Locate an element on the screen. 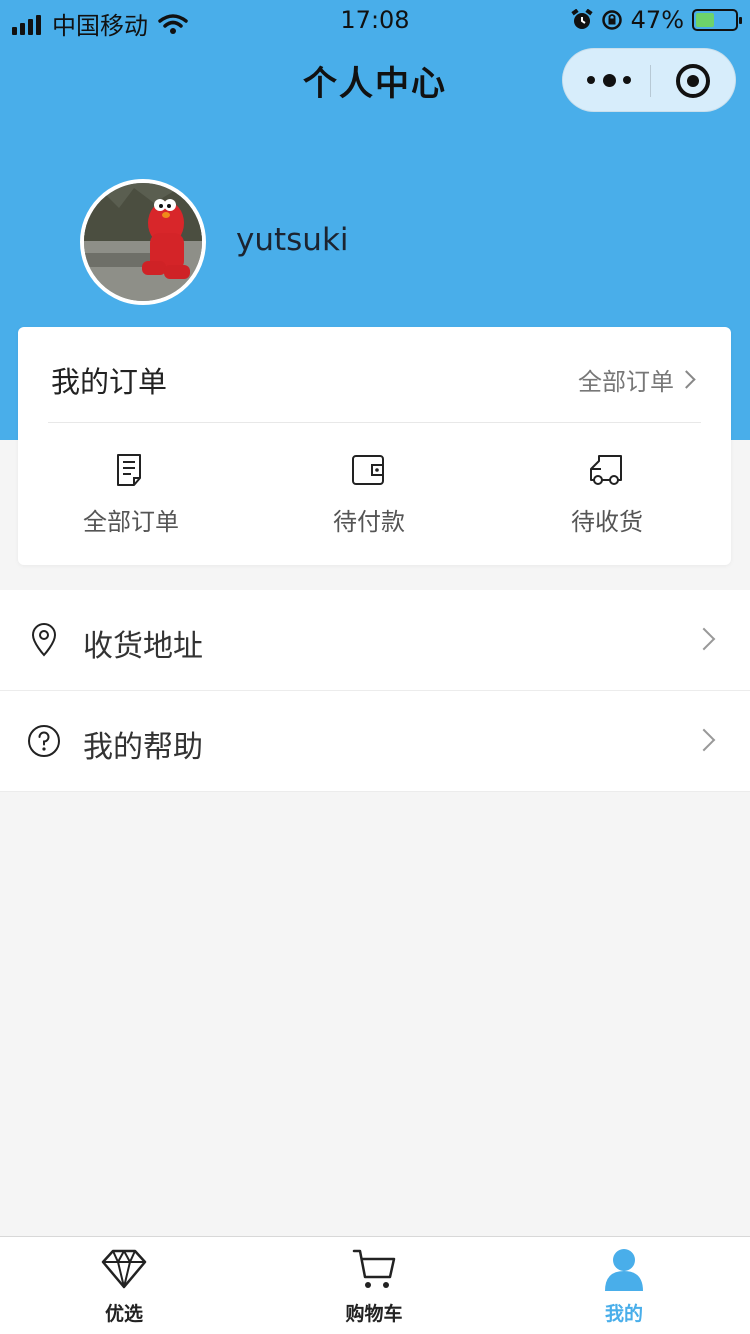  all-orders-link: 全部订单 is located at coordinates (637, 379).